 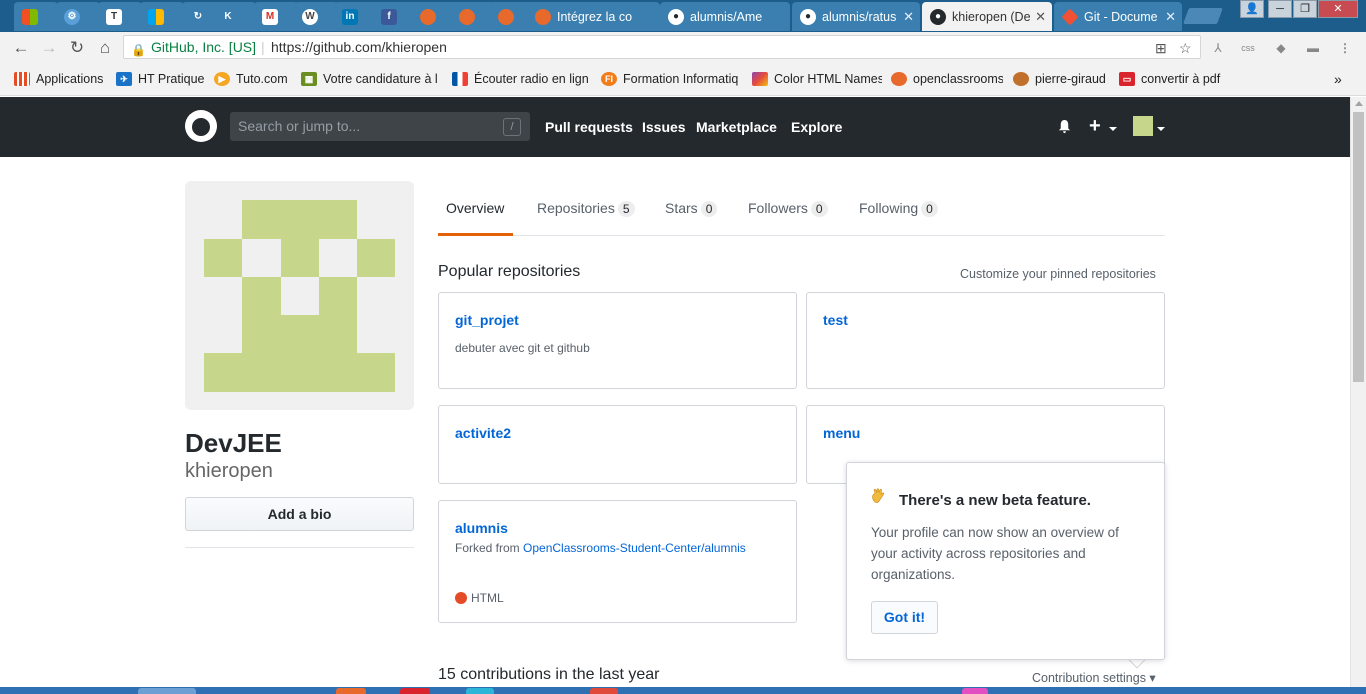 I want to click on pdf-extension-icon: ⅄, so click(x=1218, y=48).